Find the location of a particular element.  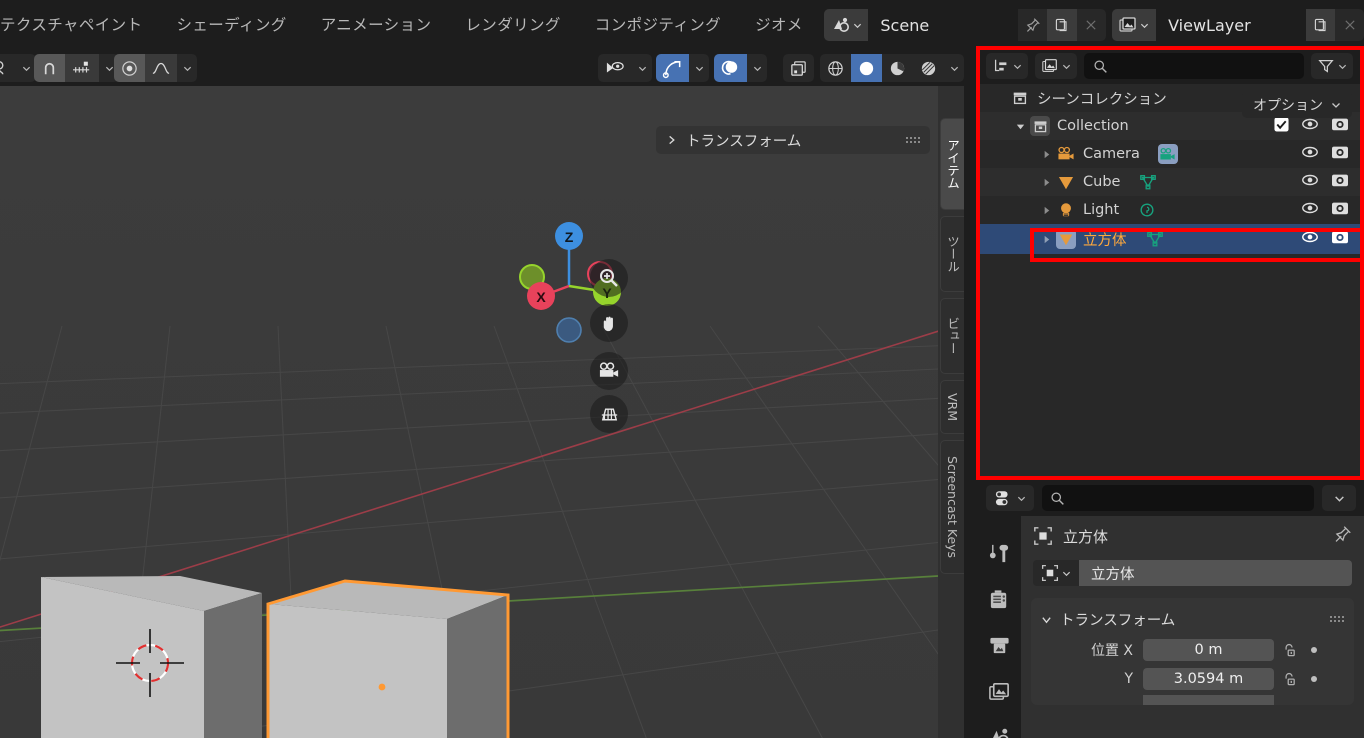

workspace-tab-animation: アニメーション is located at coordinates (376, 25).